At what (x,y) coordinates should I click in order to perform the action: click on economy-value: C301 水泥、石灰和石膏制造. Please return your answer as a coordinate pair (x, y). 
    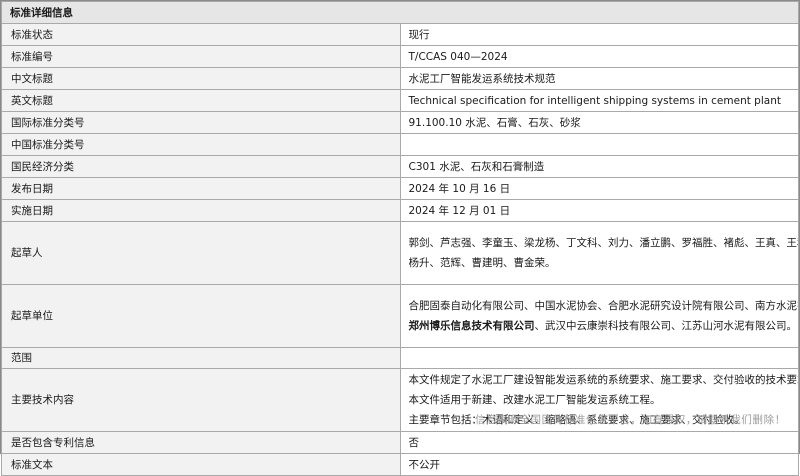
    Looking at the image, I should click on (599, 166).